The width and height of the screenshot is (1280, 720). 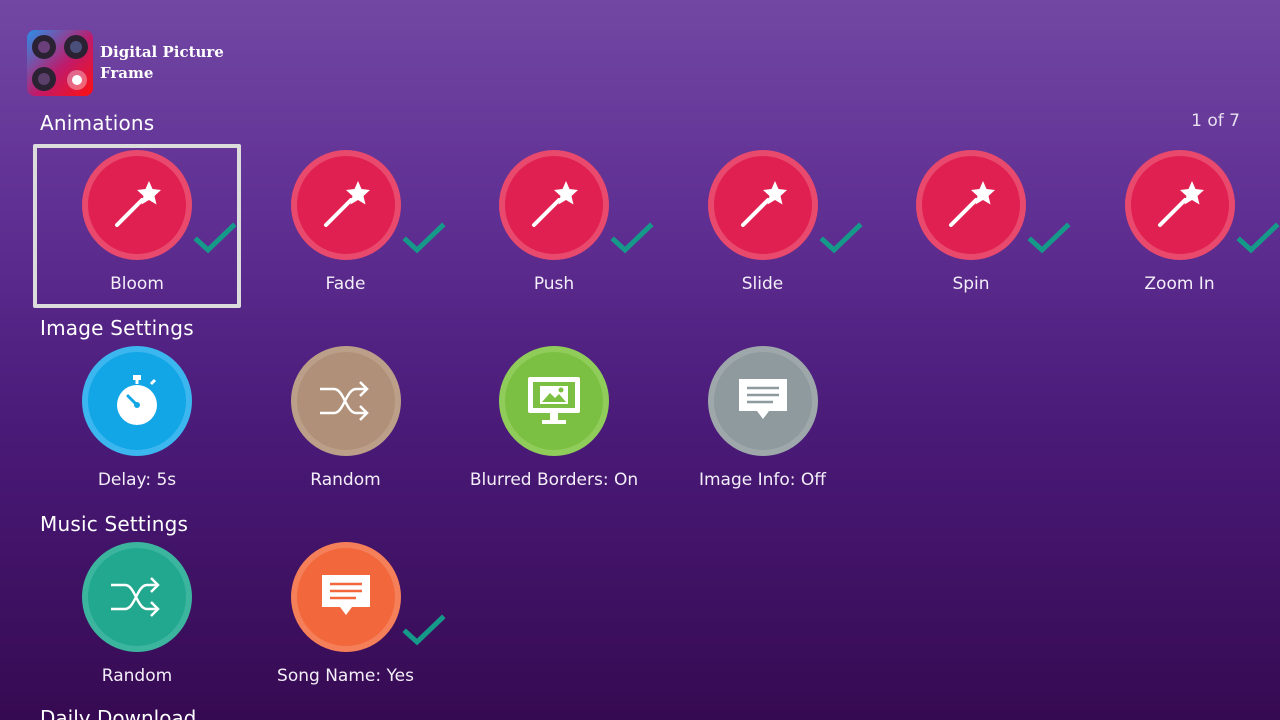 What do you see at coordinates (345, 676) in the screenshot?
I see `tile-label: Song Name: Yes` at bounding box center [345, 676].